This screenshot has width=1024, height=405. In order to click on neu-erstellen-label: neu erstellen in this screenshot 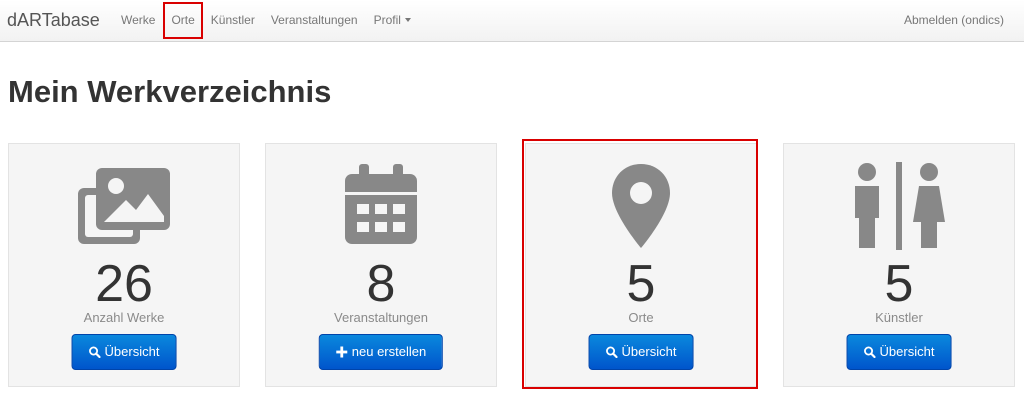, I will do `click(389, 351)`.